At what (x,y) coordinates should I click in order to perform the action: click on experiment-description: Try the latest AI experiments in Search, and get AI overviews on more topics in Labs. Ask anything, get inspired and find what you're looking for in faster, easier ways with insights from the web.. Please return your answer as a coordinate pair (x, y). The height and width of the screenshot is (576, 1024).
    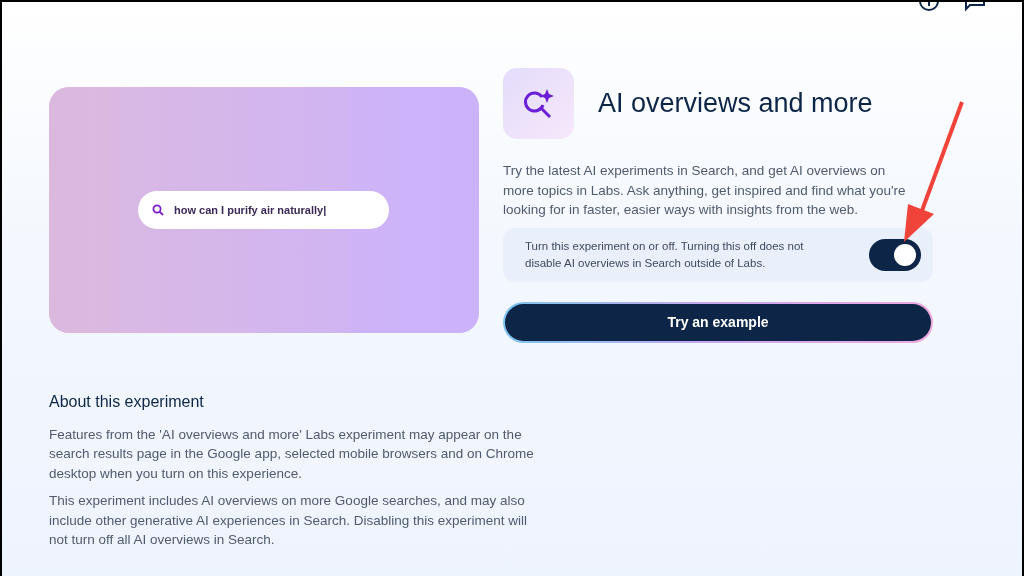
    Looking at the image, I should click on (705, 190).